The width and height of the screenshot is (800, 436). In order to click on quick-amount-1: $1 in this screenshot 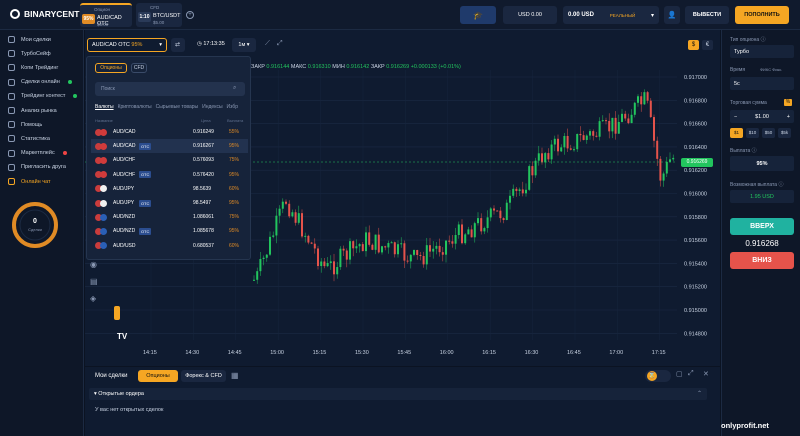, I will do `click(736, 133)`.